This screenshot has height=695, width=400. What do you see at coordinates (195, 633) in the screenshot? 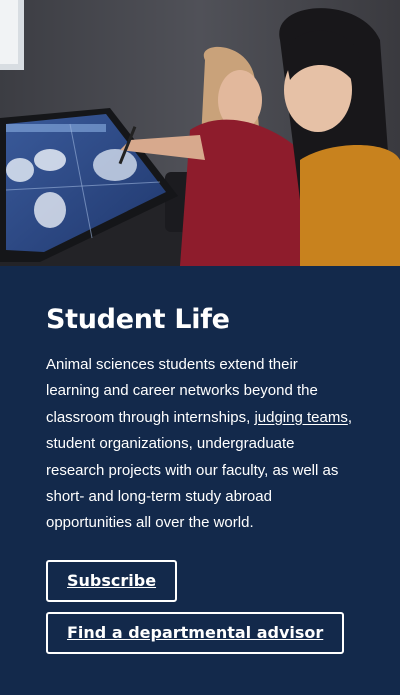
I see `find-advisor-button: Find a departmental advisor` at bounding box center [195, 633].